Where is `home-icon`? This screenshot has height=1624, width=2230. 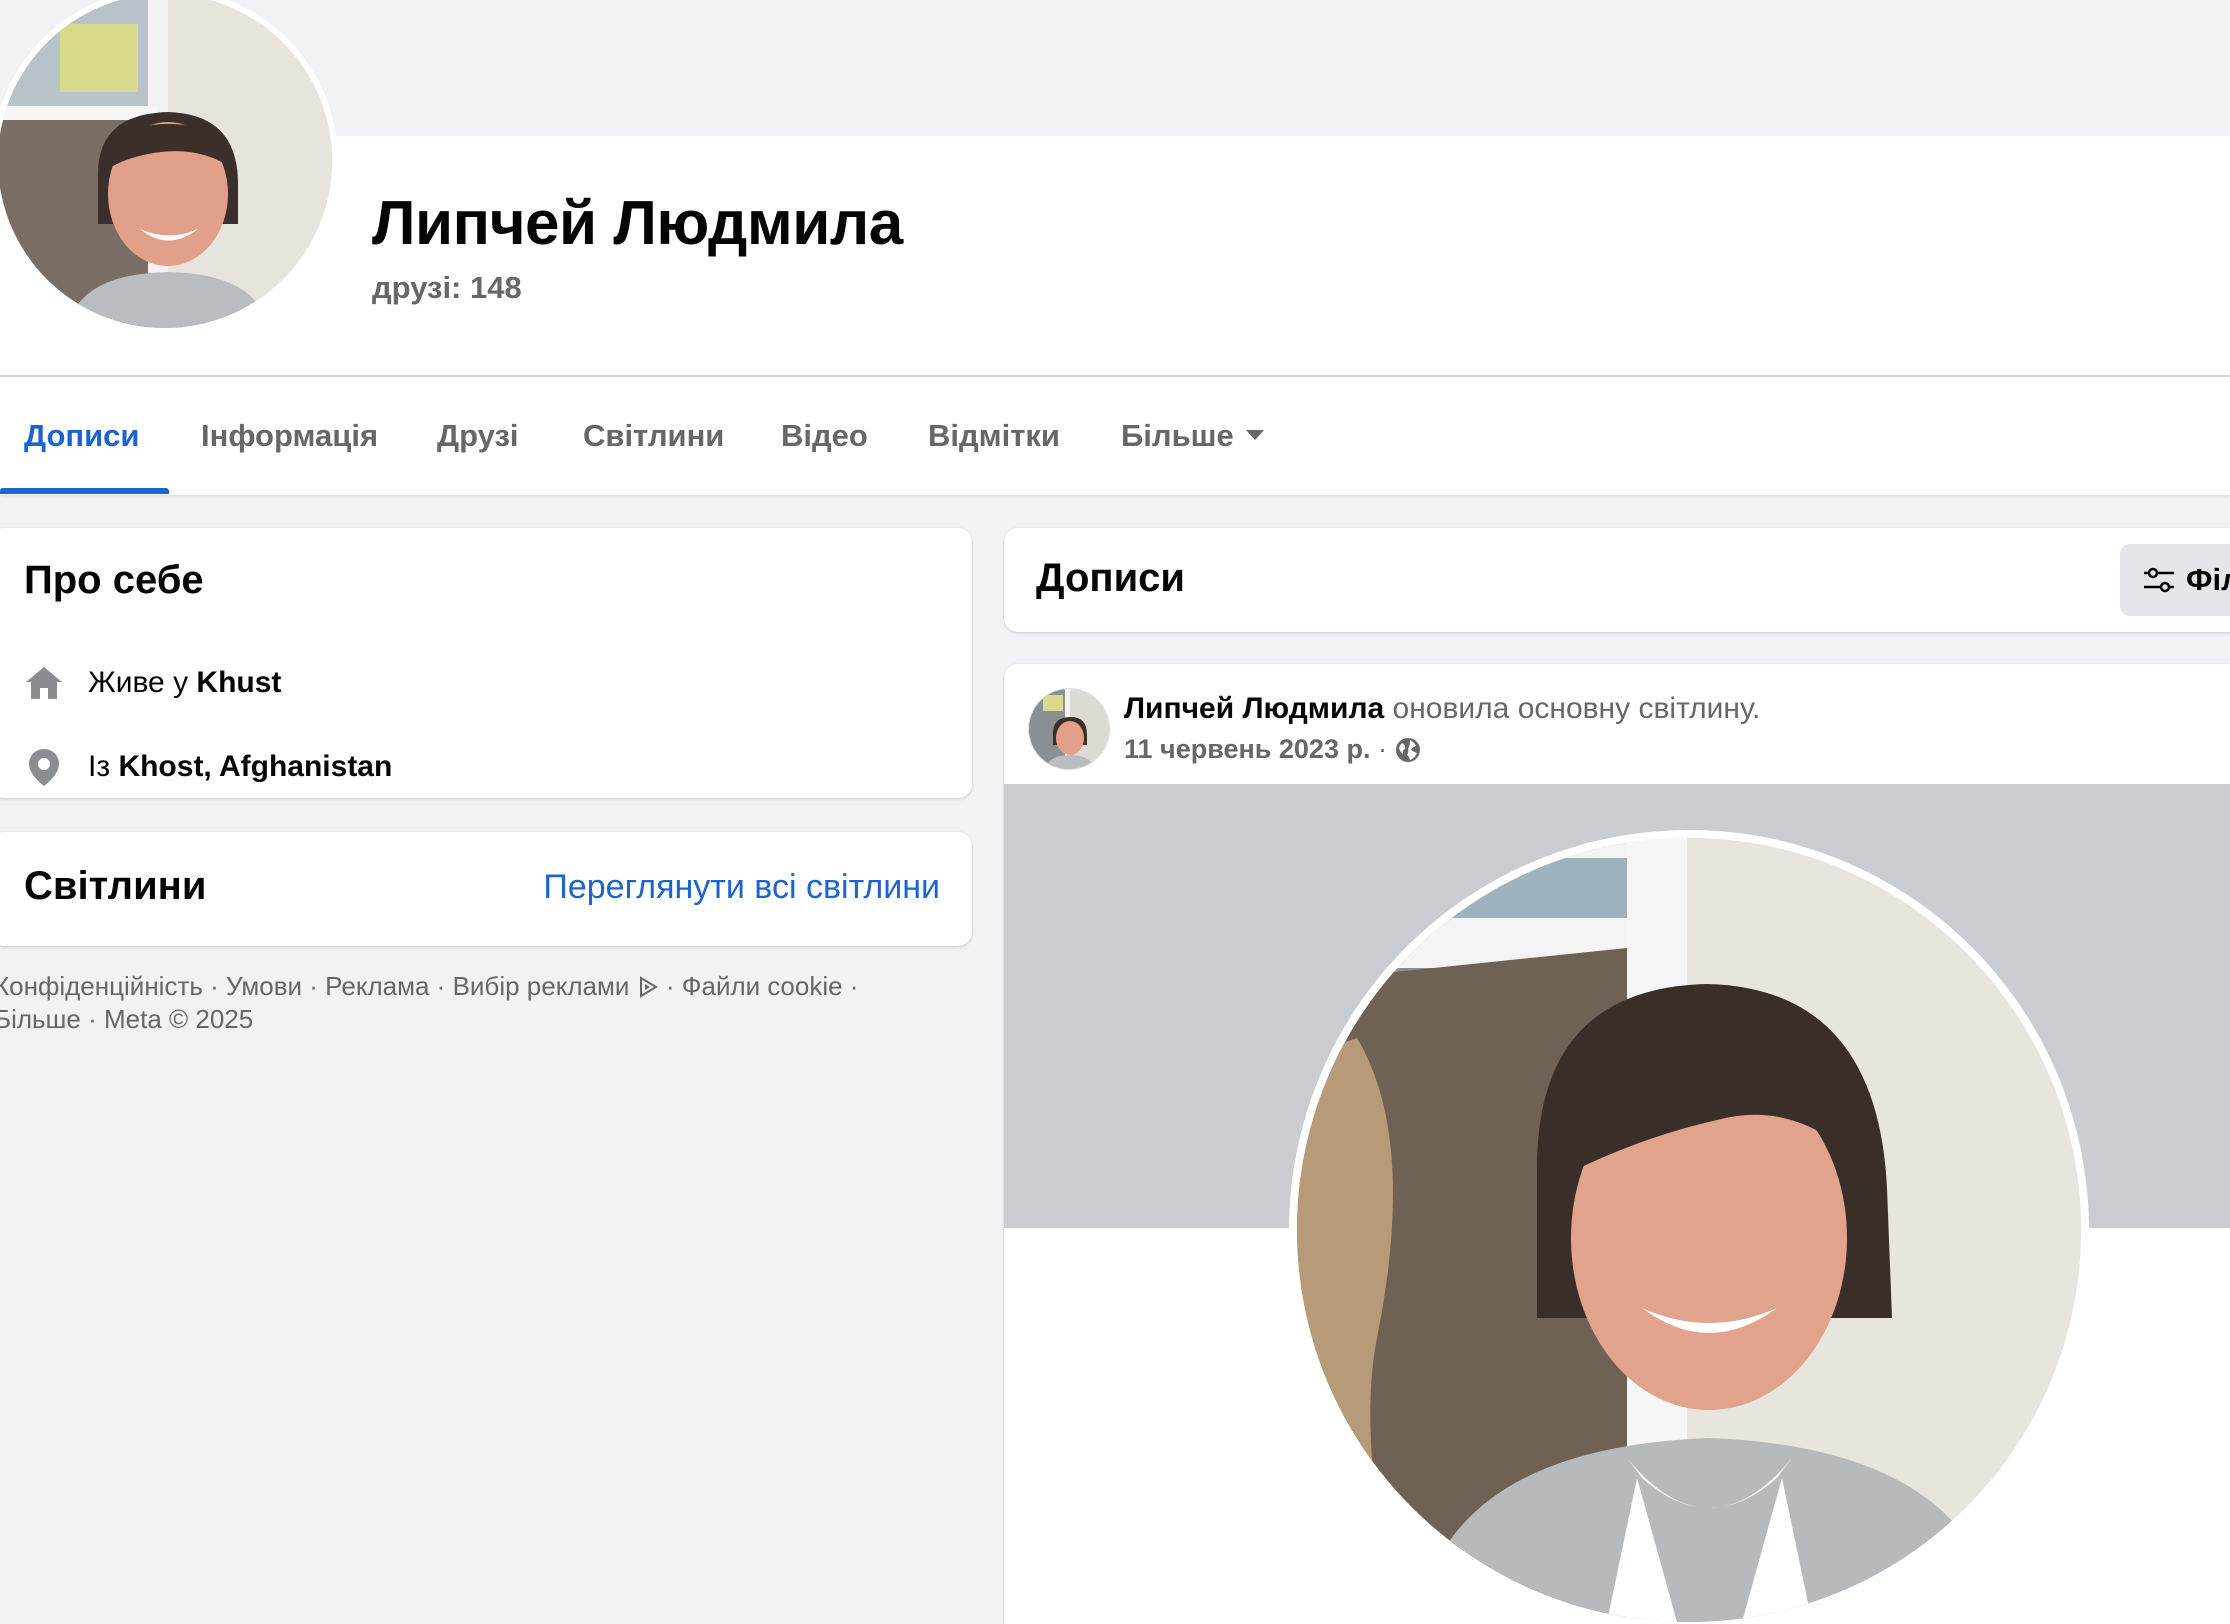
home-icon is located at coordinates (44, 683).